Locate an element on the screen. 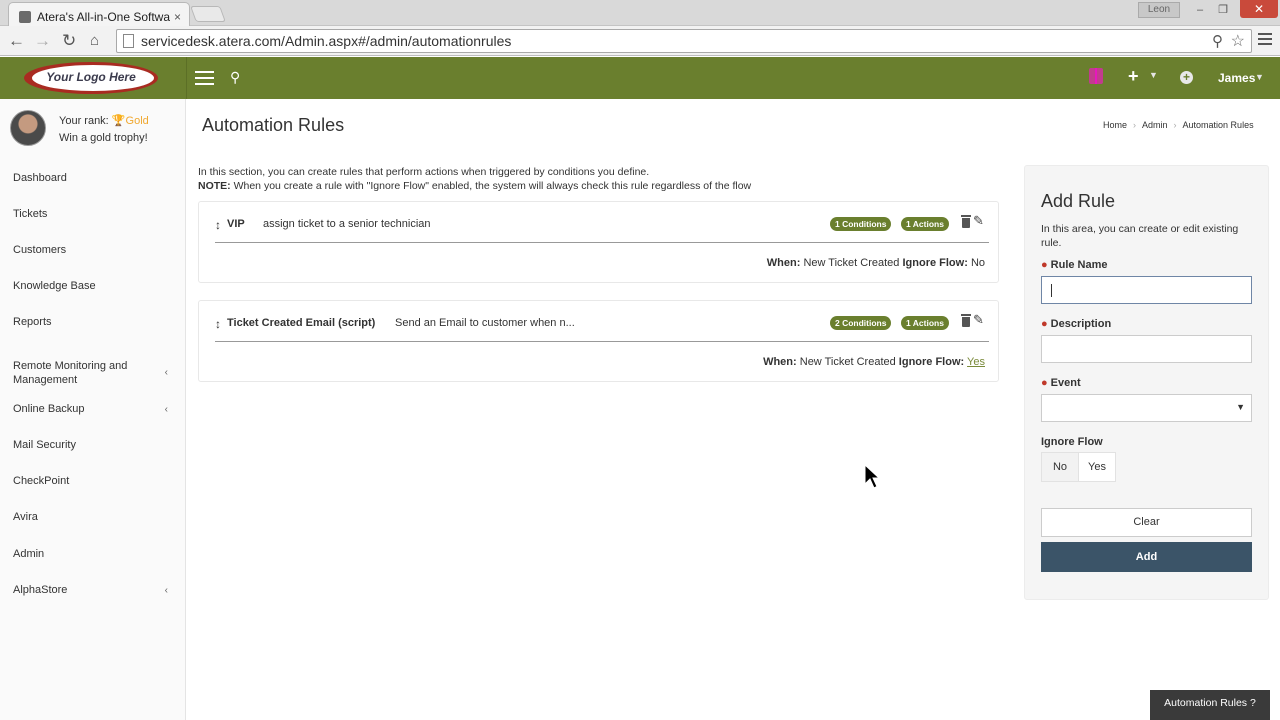 This screenshot has width=1280, height=720. zoom-icon: ⚲ is located at coordinates (1217, 41).